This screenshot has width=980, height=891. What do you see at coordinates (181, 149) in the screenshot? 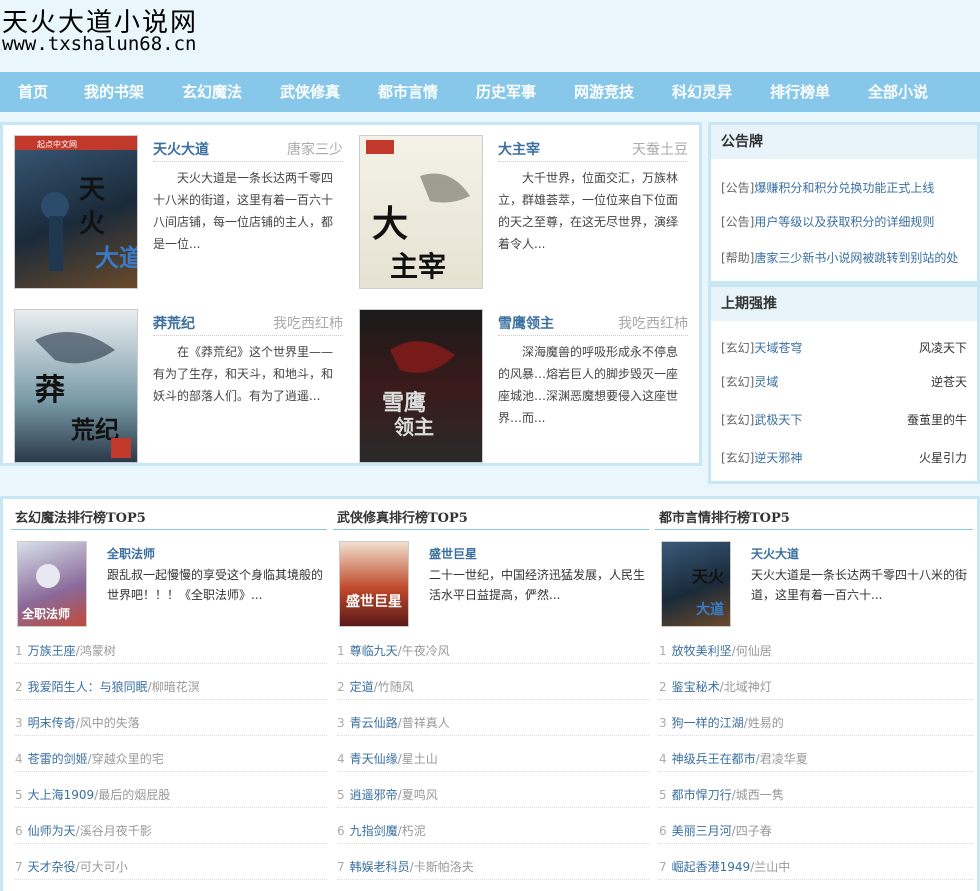
I see `featured-title: 天火大道` at bounding box center [181, 149].